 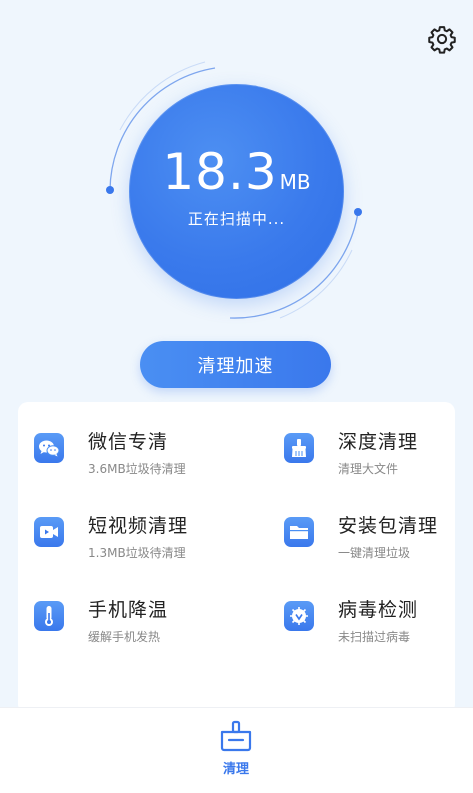 I want to click on feature-wechat-clean: 微信专清 3.6MB垃圾待清理, so click(x=110, y=452).